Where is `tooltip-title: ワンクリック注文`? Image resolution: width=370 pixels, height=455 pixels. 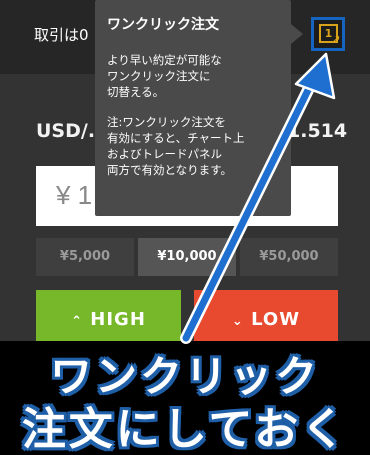
tooltip-title: ワンクリック注文 is located at coordinates (163, 25).